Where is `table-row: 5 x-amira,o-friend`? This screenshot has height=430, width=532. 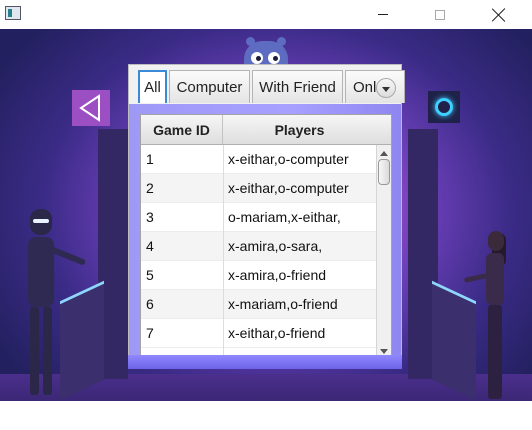 table-row: 5 x-amira,o-friend is located at coordinates (258, 275).